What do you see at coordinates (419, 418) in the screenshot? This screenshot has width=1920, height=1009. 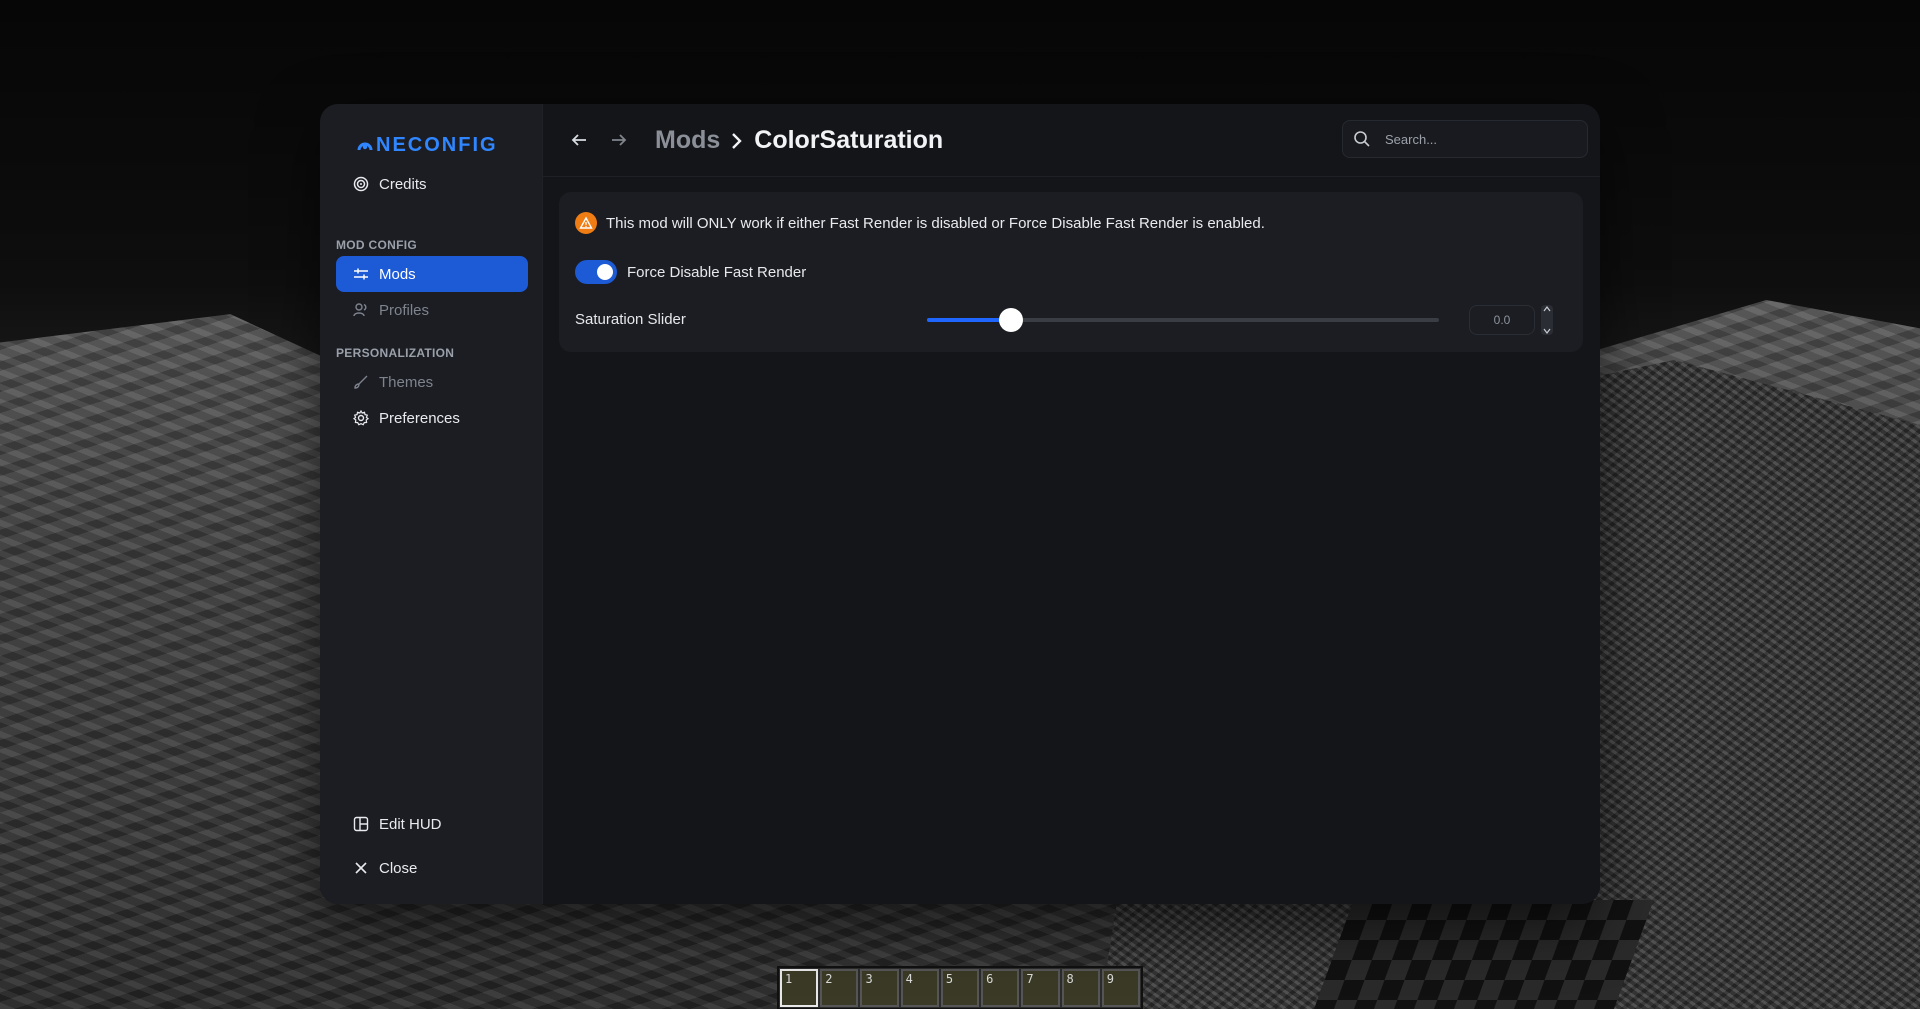 I see `sidebar-item-label: Preferences` at bounding box center [419, 418].